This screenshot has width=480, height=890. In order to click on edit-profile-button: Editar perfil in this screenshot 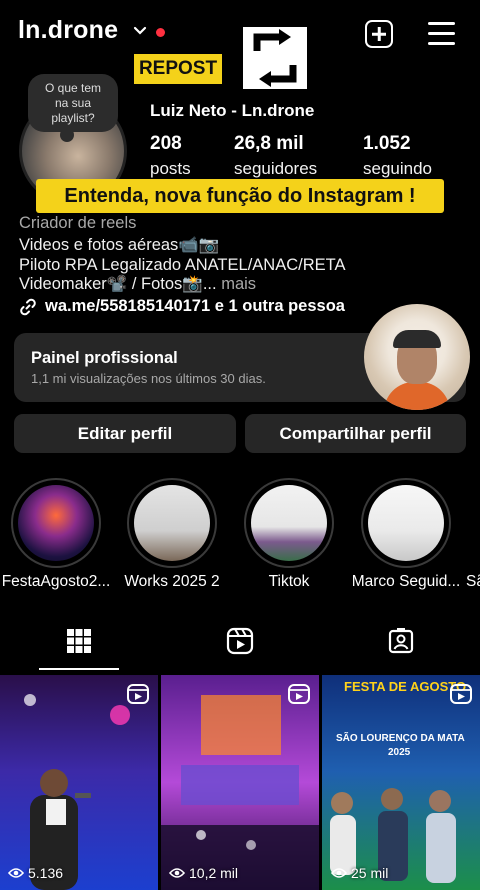, I will do `click(125, 433)`.